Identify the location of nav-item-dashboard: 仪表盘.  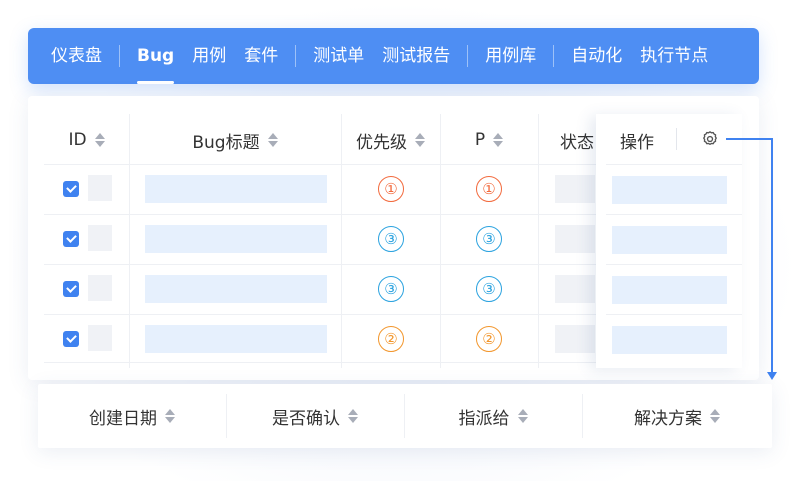
(76, 56).